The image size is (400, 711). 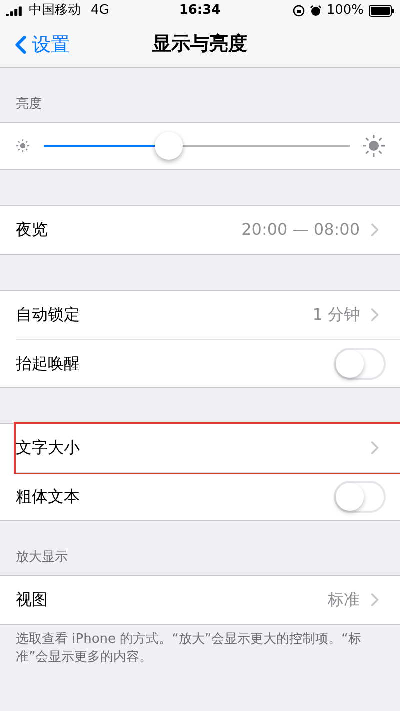 What do you see at coordinates (336, 315) in the screenshot?
I see `row-value: 1 分钟` at bounding box center [336, 315].